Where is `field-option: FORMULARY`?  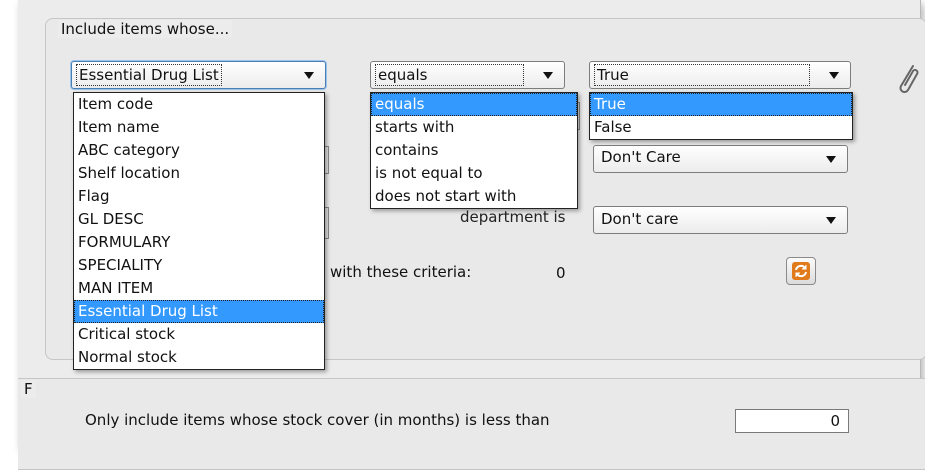
field-option: FORMULARY is located at coordinates (199, 242).